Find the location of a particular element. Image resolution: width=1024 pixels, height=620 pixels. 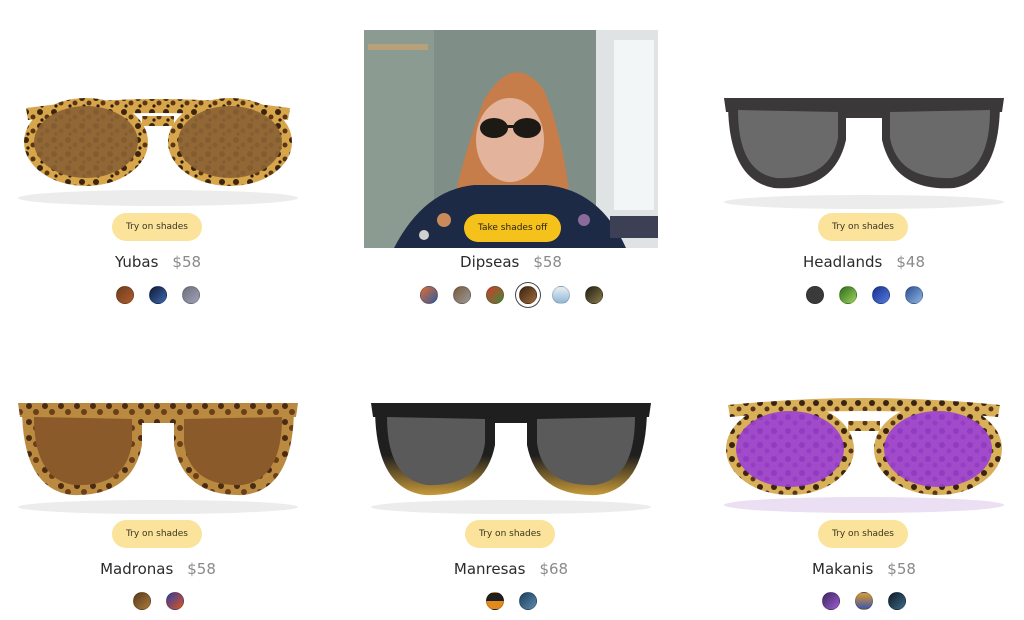

product-title-row: Headlands $48 is located at coordinates (864, 262).